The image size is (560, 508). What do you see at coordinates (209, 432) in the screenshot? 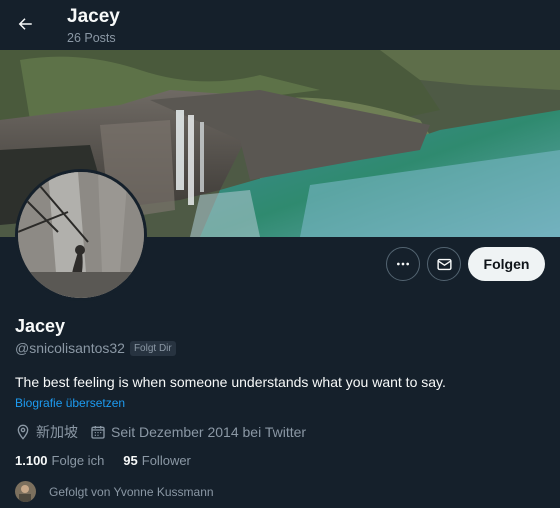
I see `joined-text: Seit Dezember 2014 bei Twitter` at bounding box center [209, 432].